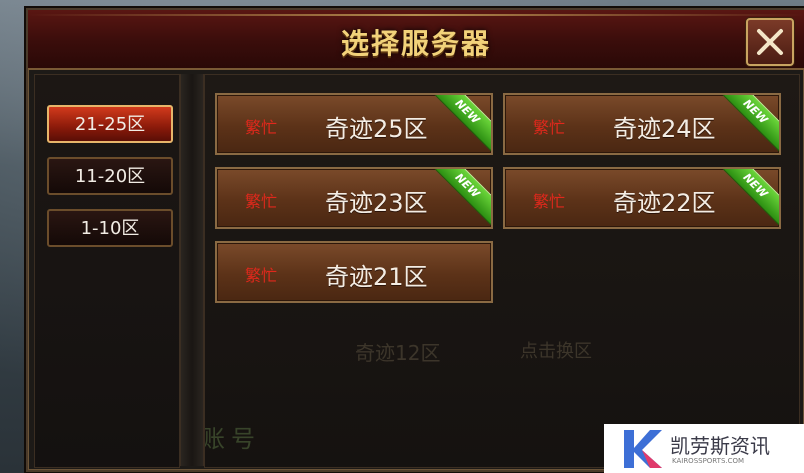 The image size is (804, 473). I want to click on server-name: 奇迹23区, so click(376, 203).